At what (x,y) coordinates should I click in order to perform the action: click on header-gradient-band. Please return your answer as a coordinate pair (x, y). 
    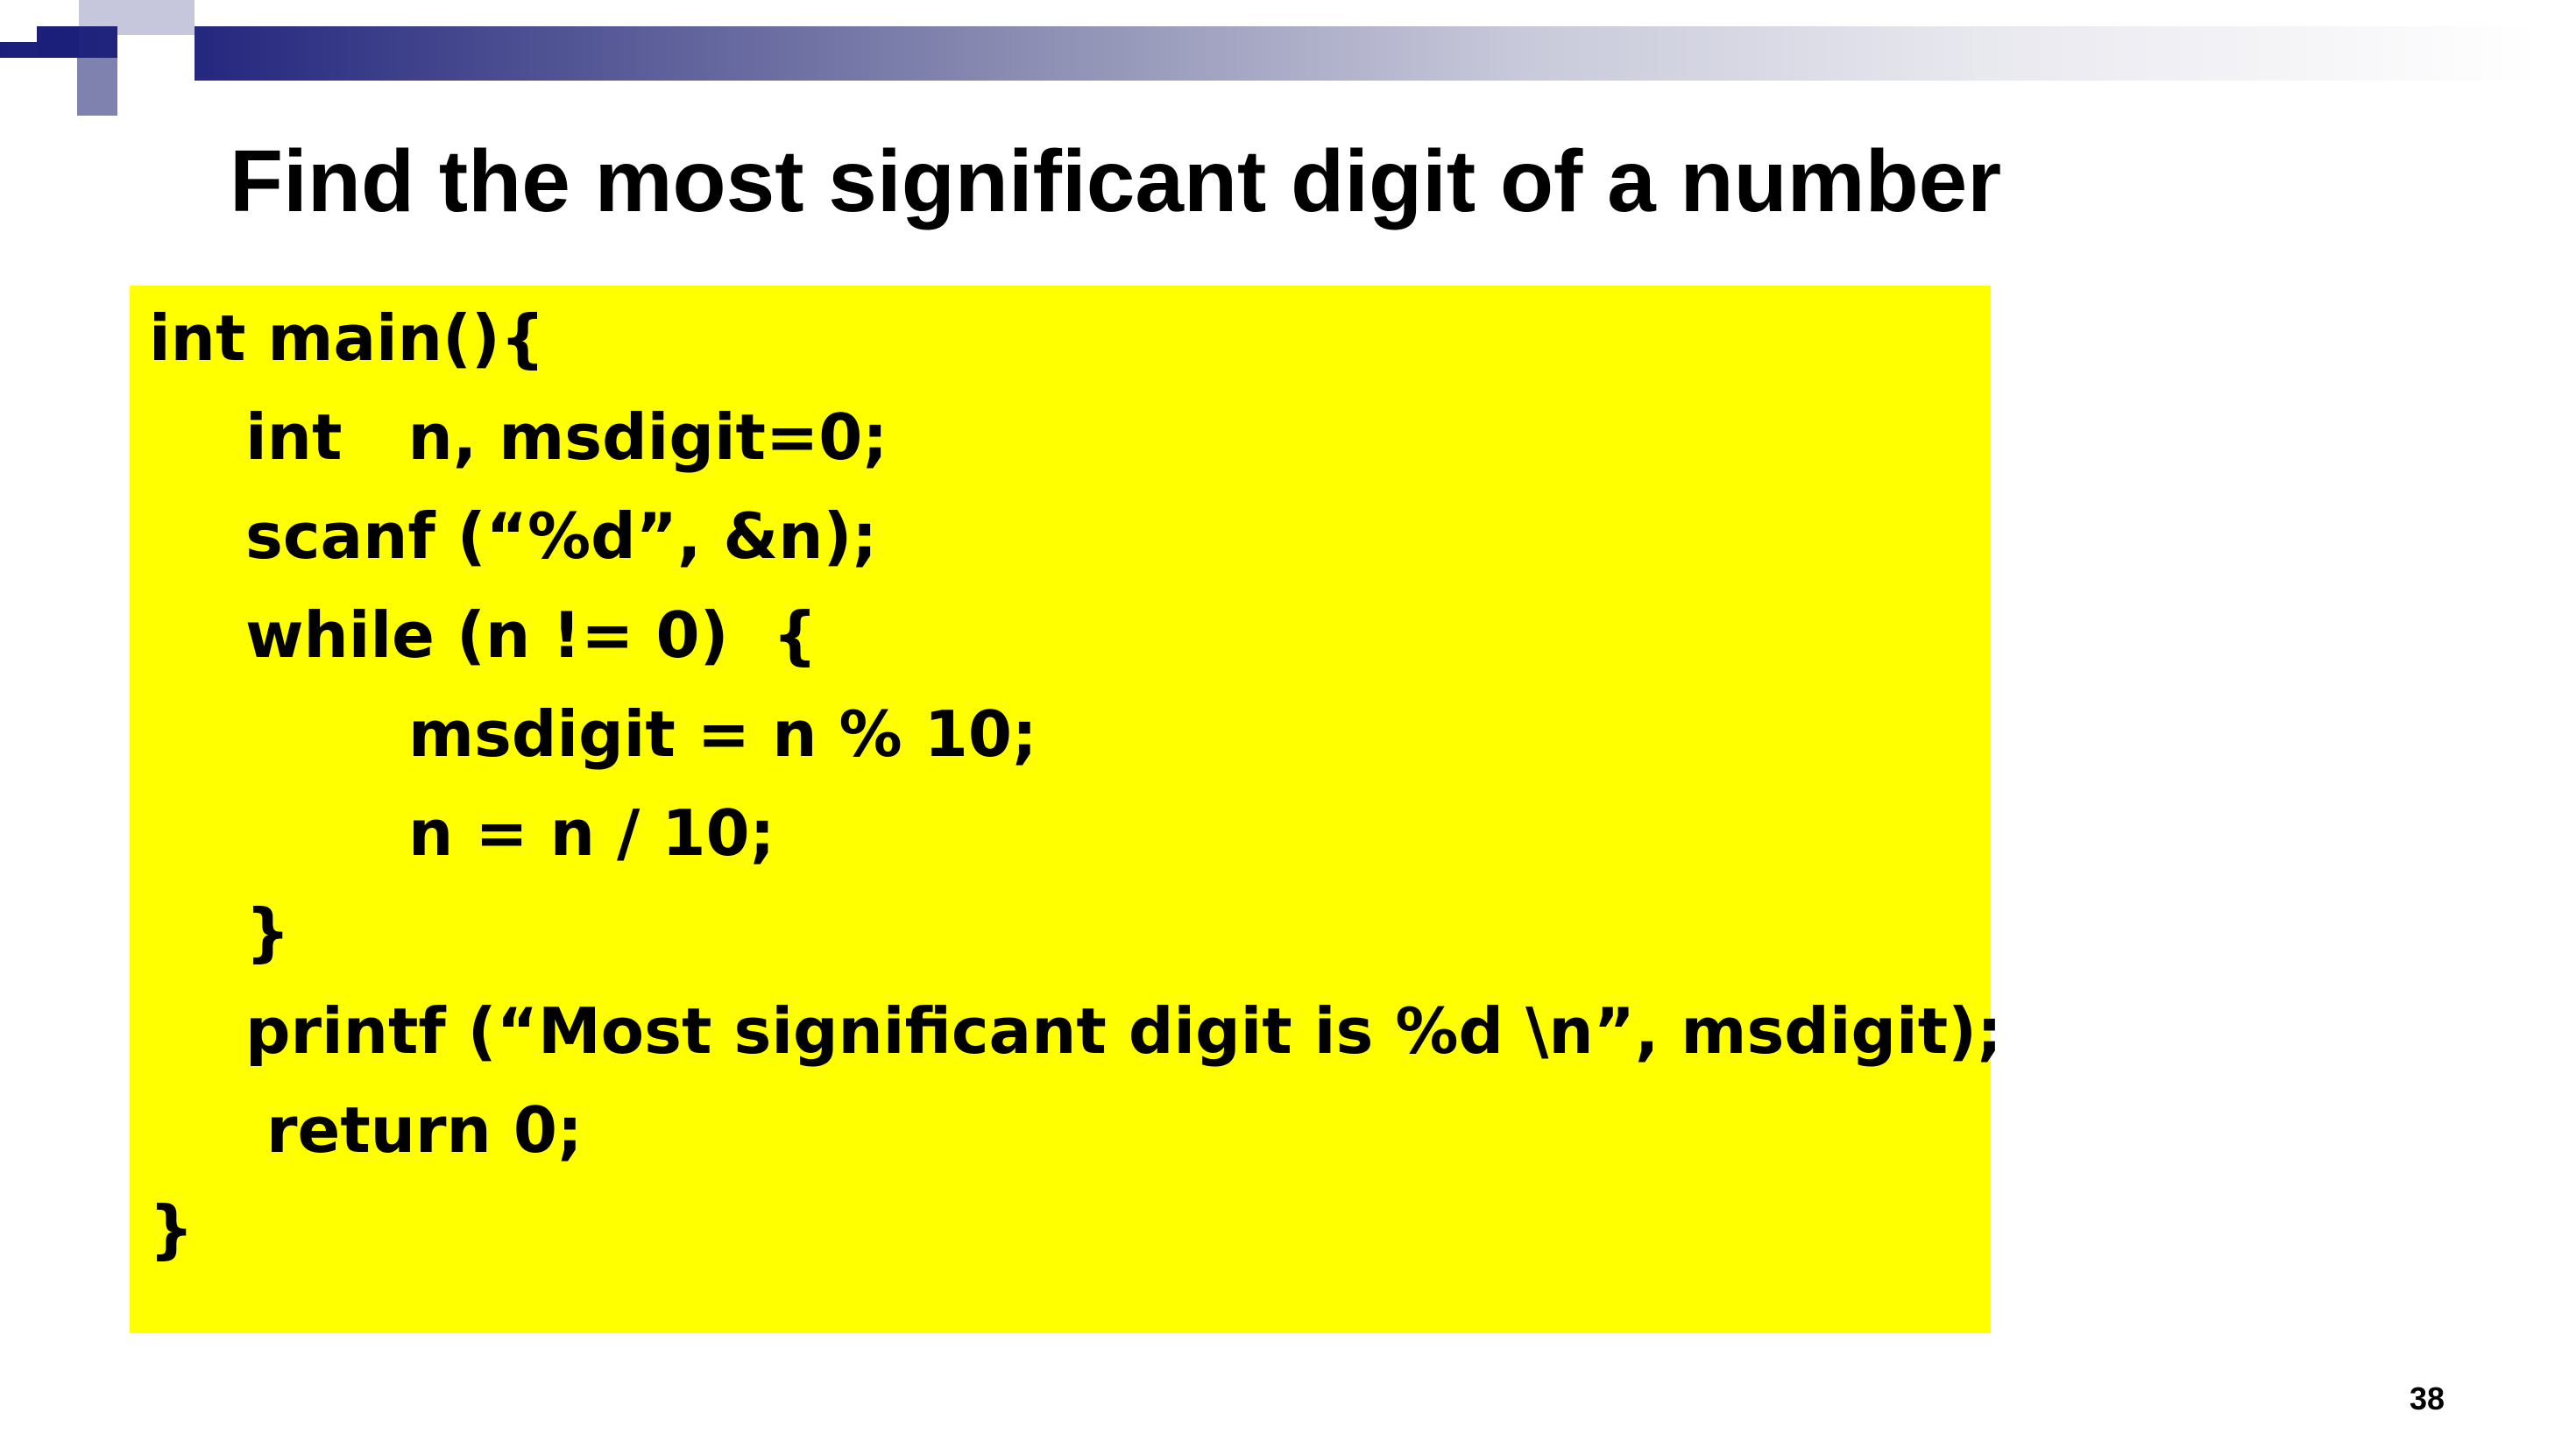
    Looking at the image, I should click on (1270, 53).